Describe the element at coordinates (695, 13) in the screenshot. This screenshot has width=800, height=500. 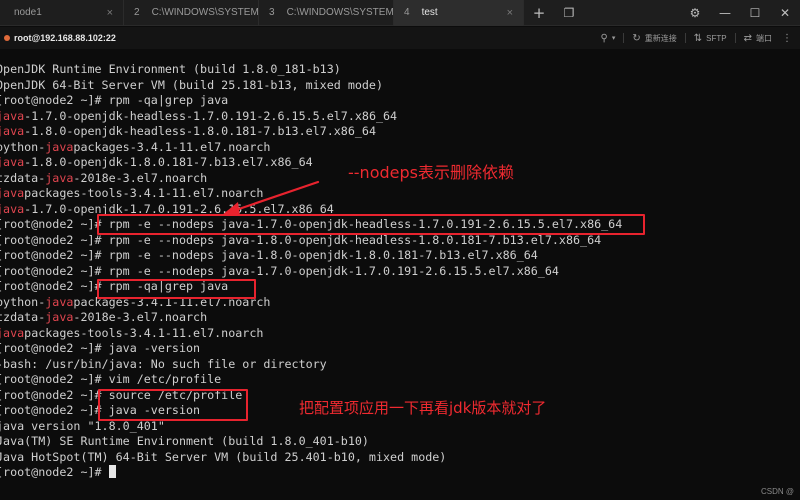
I see `settings-gear-icon: ⚙` at that location.